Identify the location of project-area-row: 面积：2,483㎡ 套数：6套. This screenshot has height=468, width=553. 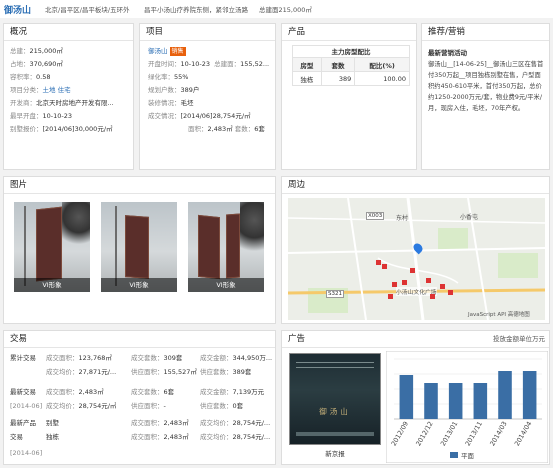
(226, 129).